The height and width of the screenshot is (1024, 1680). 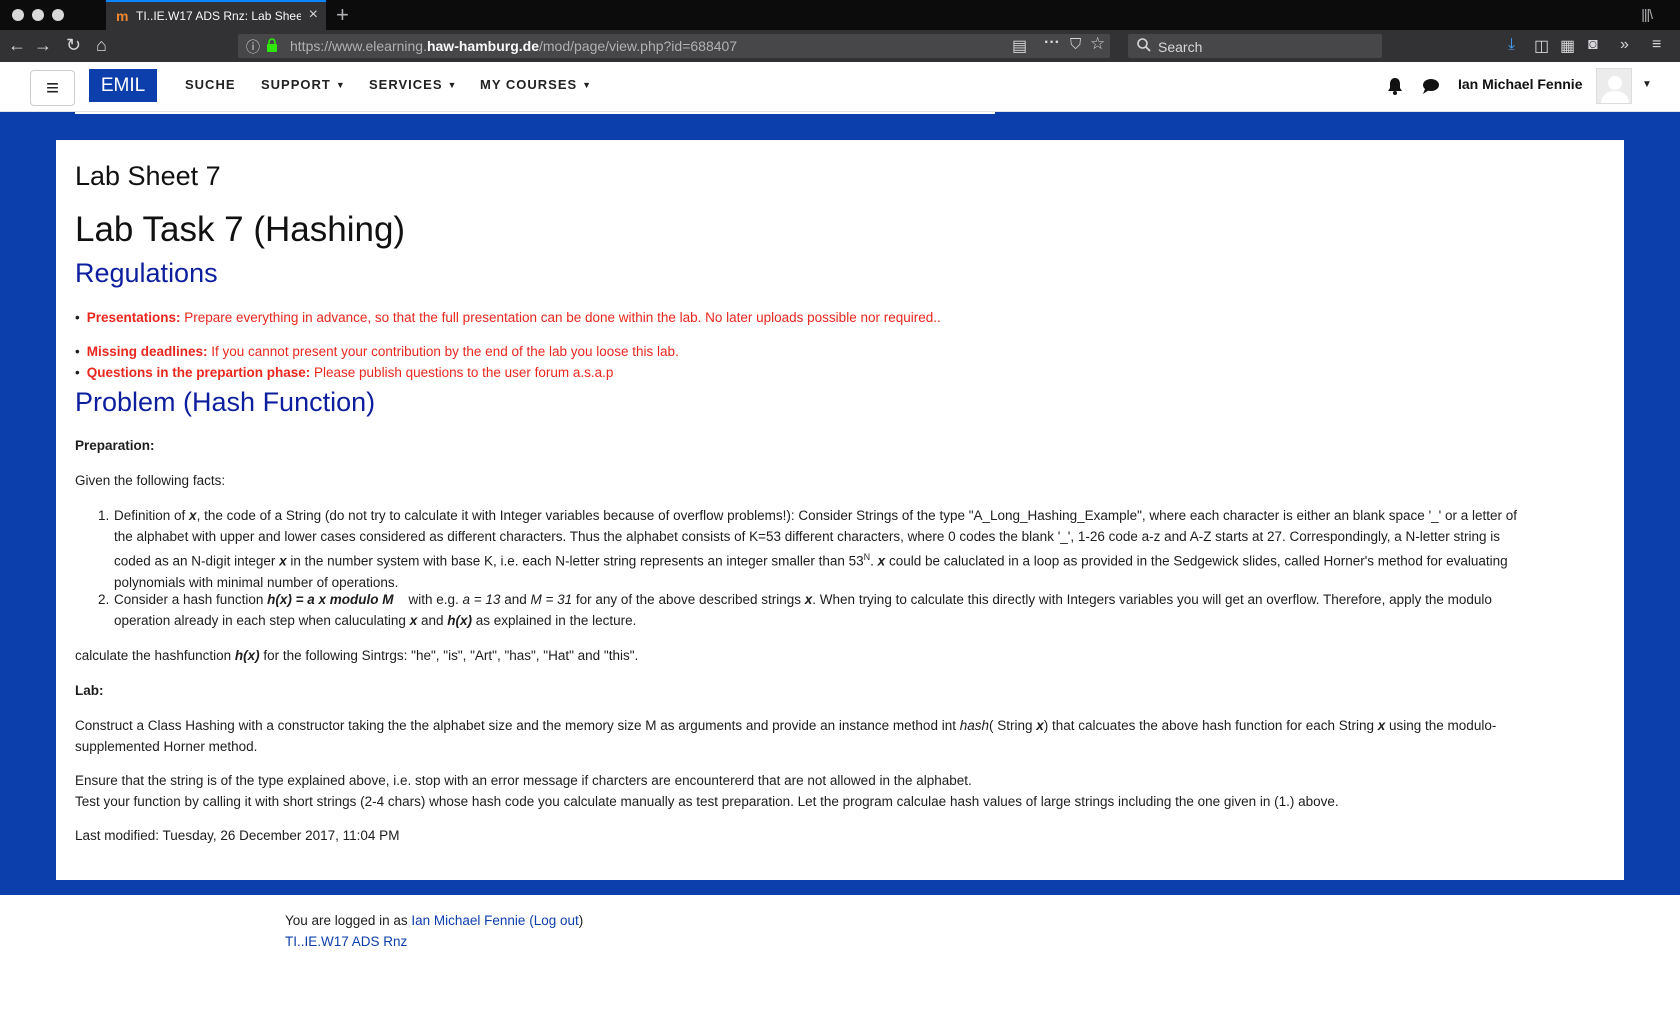 What do you see at coordinates (536, 84) in the screenshot?
I see `menu-item-my-courses: MY COURSES ▼` at bounding box center [536, 84].